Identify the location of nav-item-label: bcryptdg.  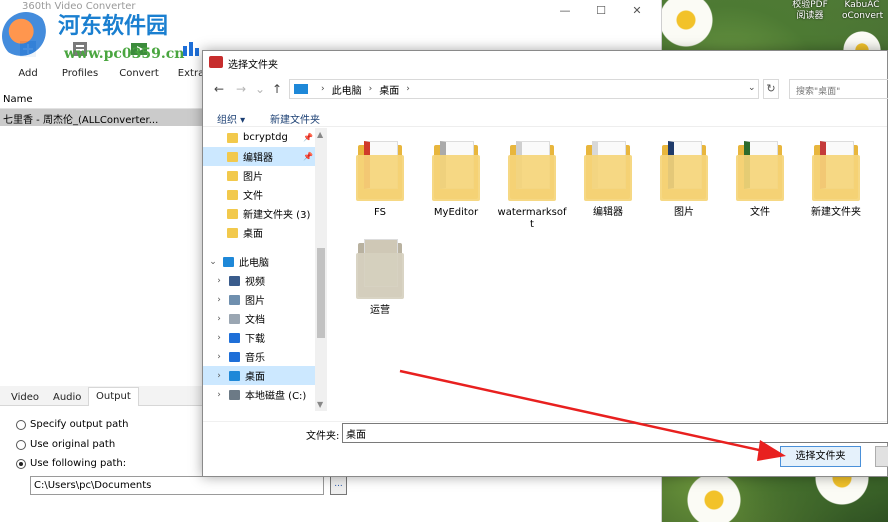
(265, 137).